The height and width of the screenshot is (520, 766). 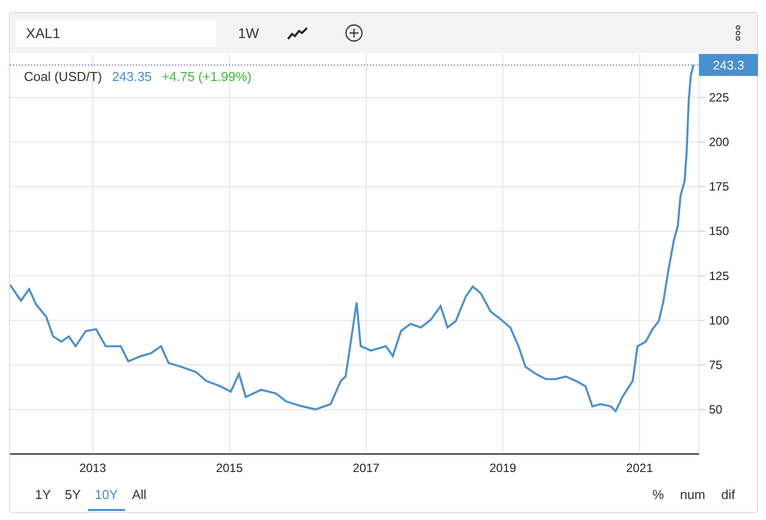 What do you see at coordinates (43, 495) in the screenshot?
I see `range-tab: 1Y` at bounding box center [43, 495].